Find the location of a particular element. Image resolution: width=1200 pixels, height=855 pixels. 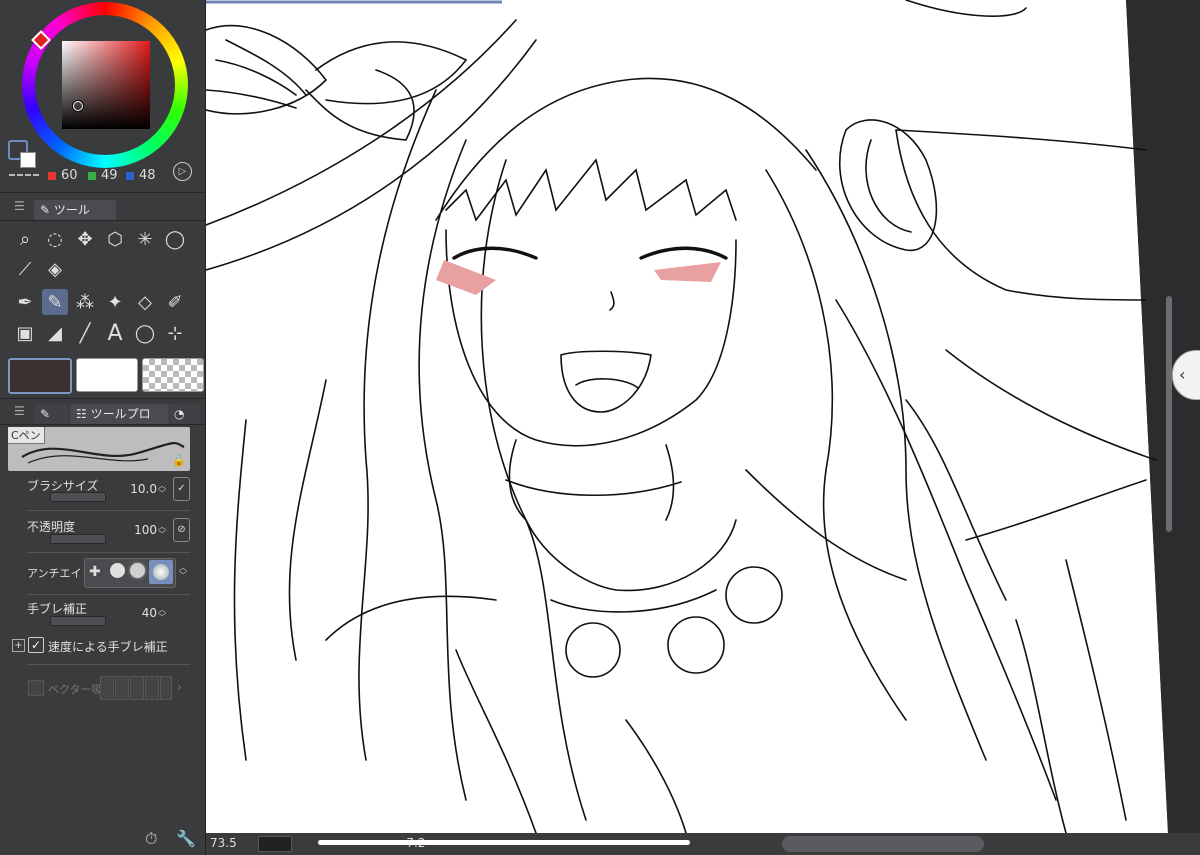

stabilizer-label: 手ブレ補正 is located at coordinates (57, 609).